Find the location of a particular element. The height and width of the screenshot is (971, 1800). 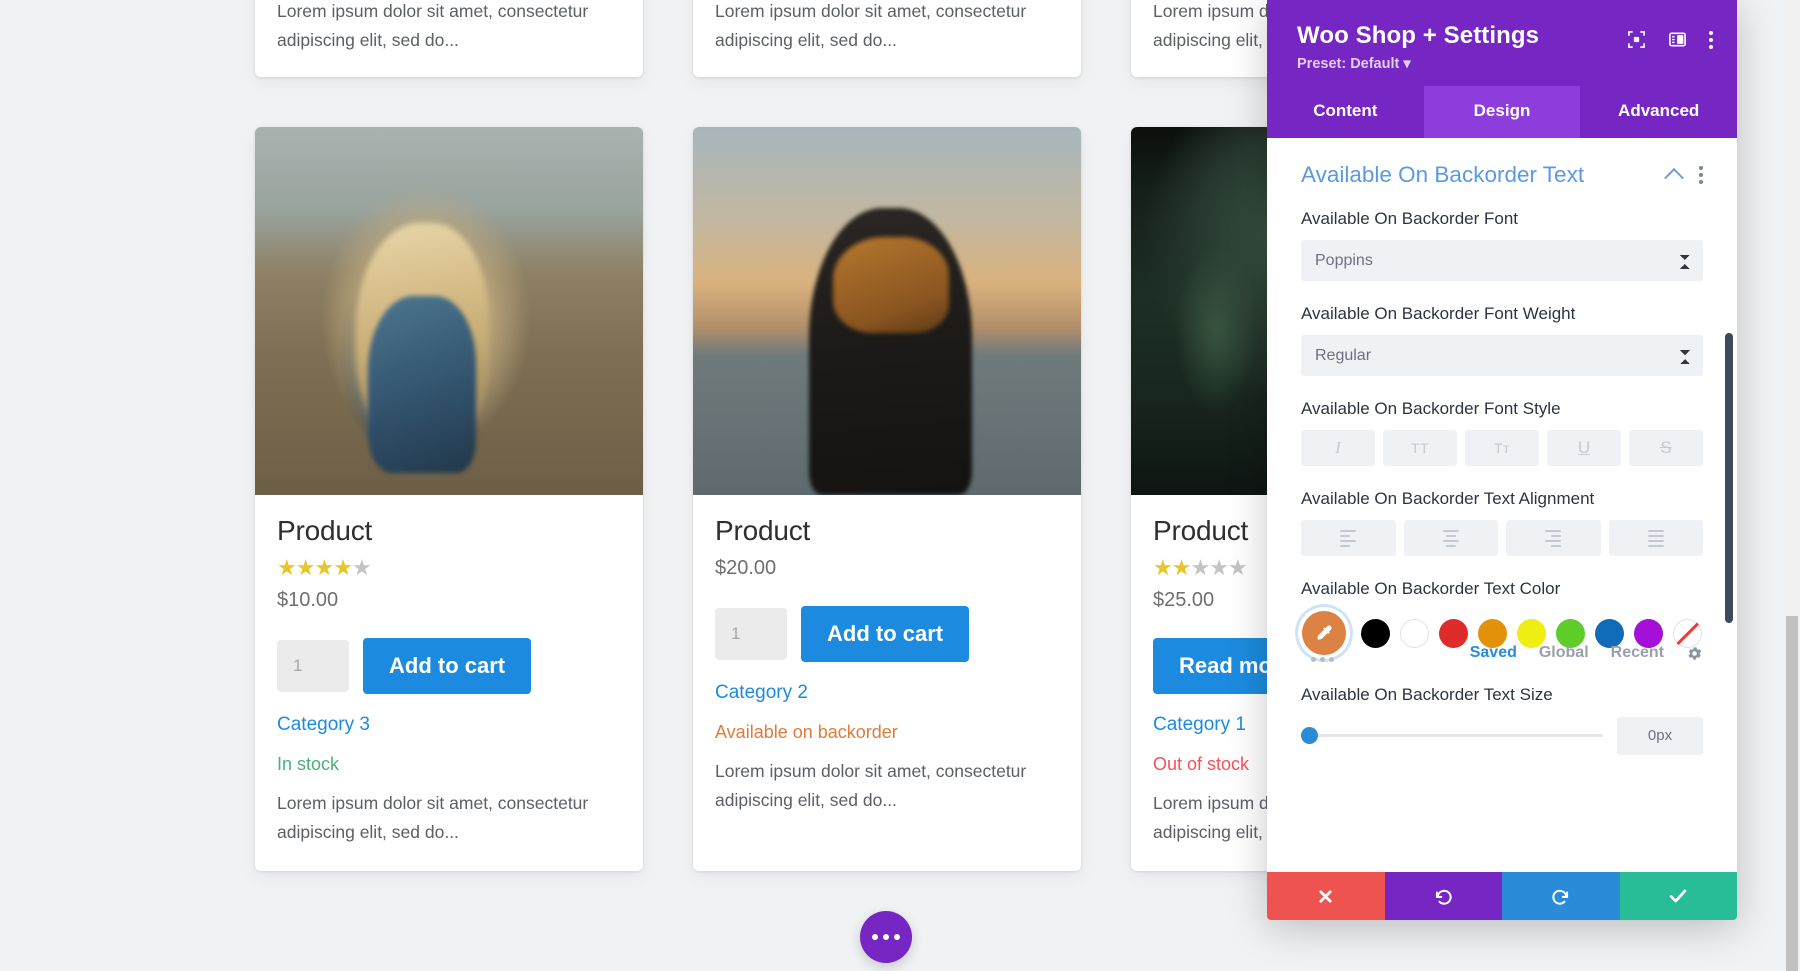

align-right-button is located at coordinates (1553, 538).